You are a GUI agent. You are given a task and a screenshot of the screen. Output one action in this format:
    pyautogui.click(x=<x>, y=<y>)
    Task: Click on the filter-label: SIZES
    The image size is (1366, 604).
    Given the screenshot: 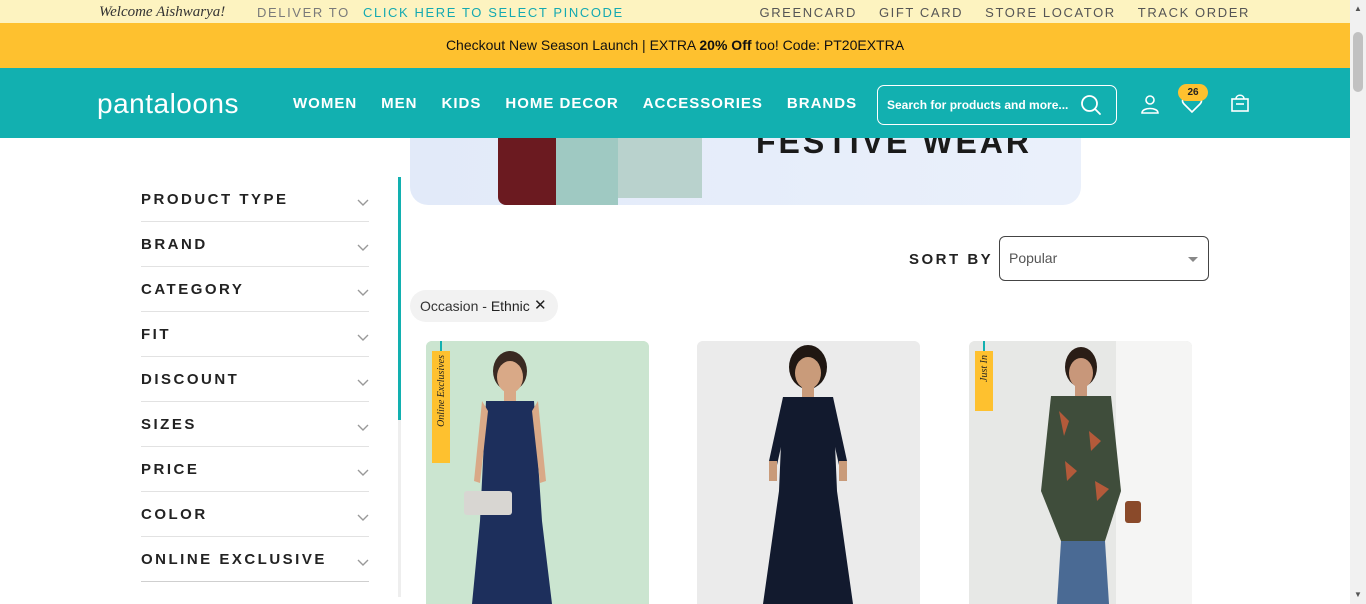 What is the action you would take?
    pyautogui.click(x=169, y=424)
    